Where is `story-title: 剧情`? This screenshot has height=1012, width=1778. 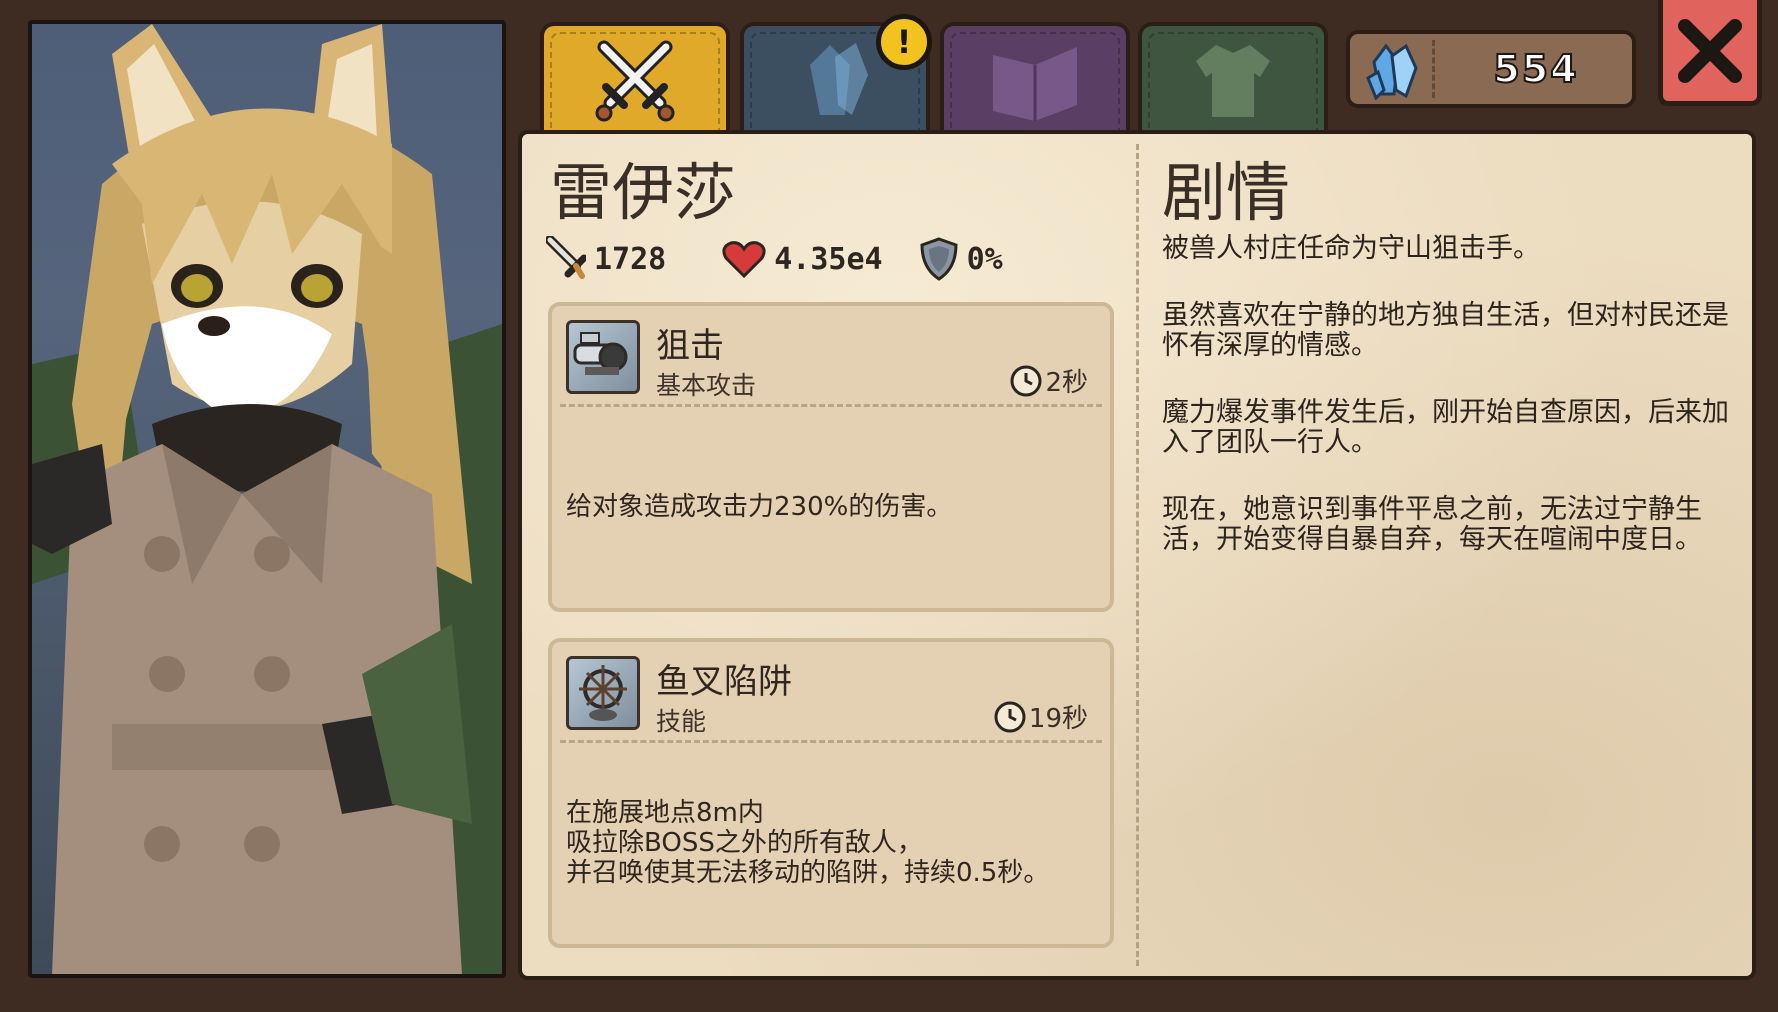 story-title: 剧情 is located at coordinates (1226, 194).